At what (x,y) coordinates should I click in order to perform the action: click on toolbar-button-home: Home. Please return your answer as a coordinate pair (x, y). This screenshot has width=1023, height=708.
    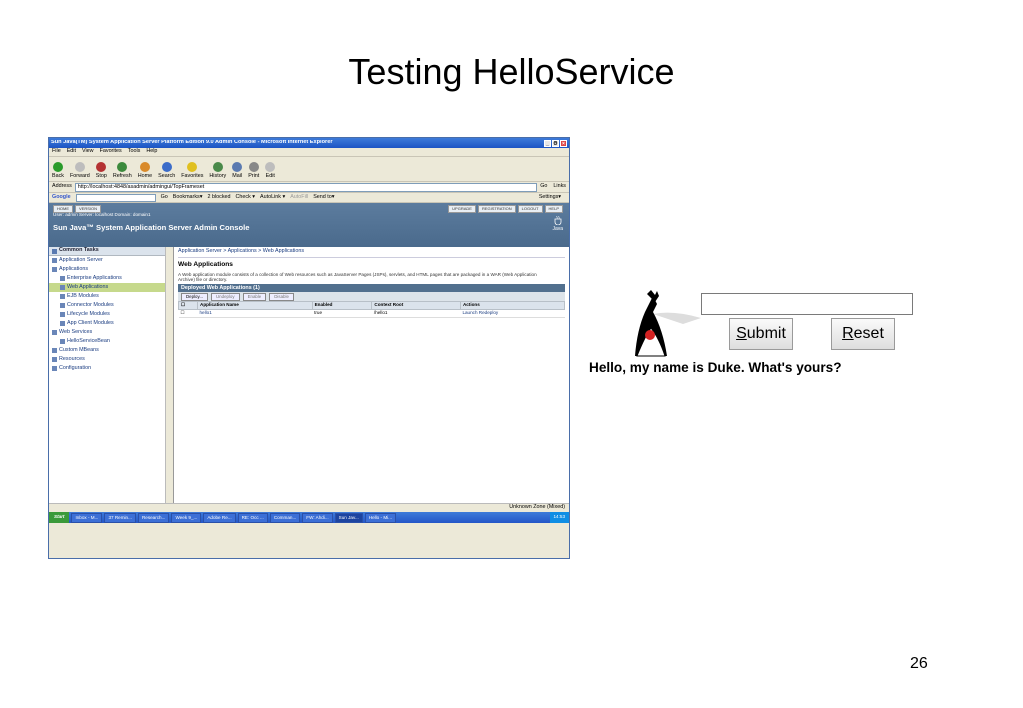
    Looking at the image, I should click on (145, 170).